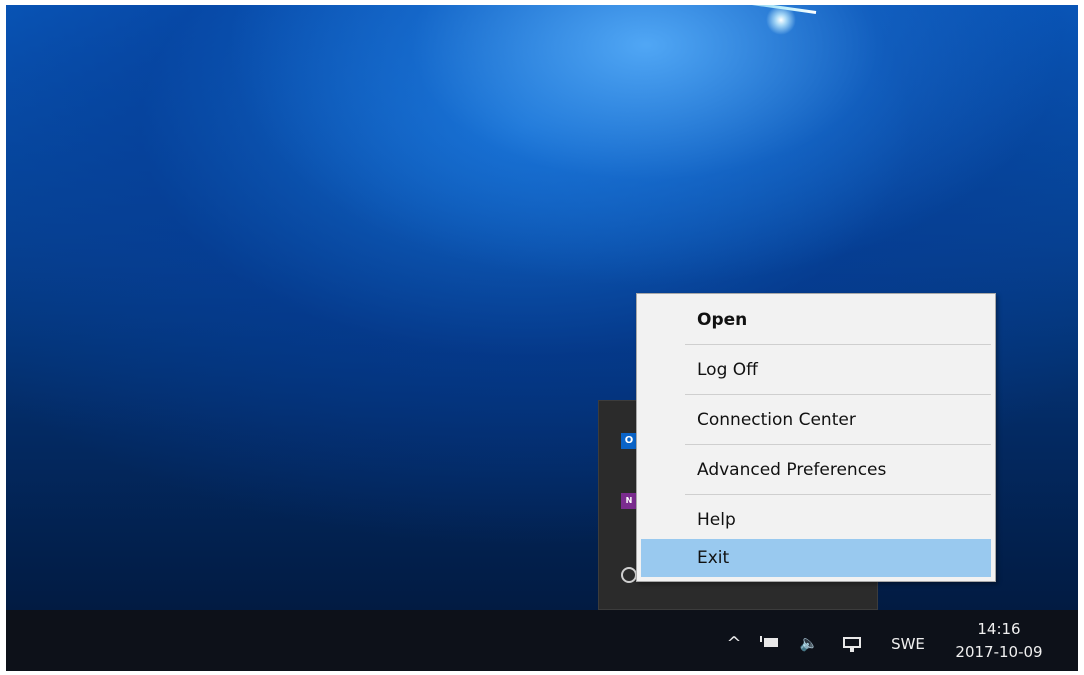 The width and height of the screenshot is (1084, 675). Describe the element at coordinates (999, 652) in the screenshot. I see `clock-date: 2017-10-09` at that location.